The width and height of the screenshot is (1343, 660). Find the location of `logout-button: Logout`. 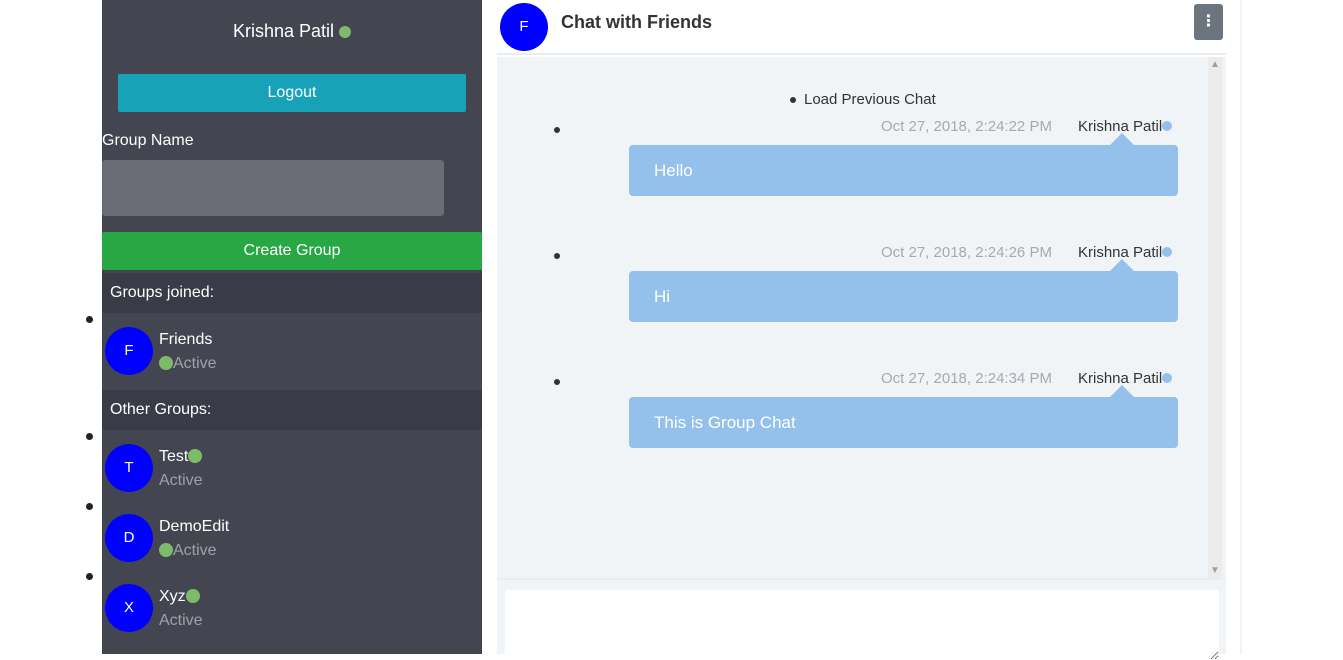

logout-button: Logout is located at coordinates (292, 93).